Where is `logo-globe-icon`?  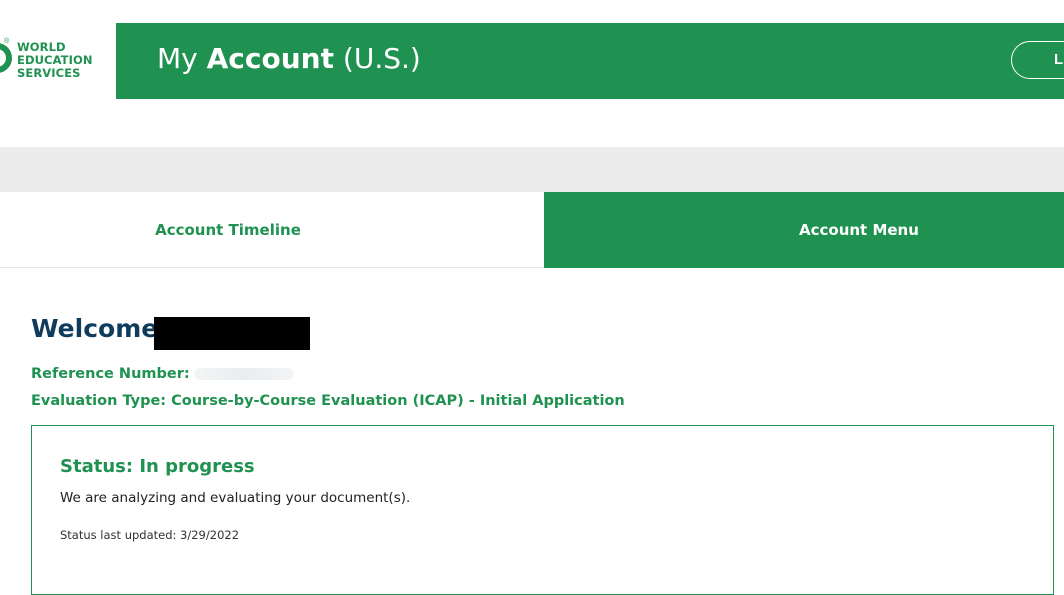
logo-globe-icon is located at coordinates (6, 58).